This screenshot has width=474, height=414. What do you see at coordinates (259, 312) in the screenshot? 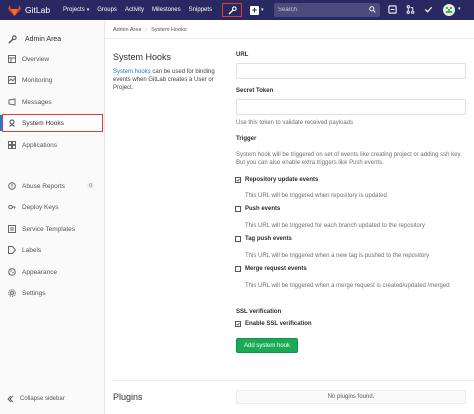
I see `ssl-verification-label: SSL verification` at bounding box center [259, 312].